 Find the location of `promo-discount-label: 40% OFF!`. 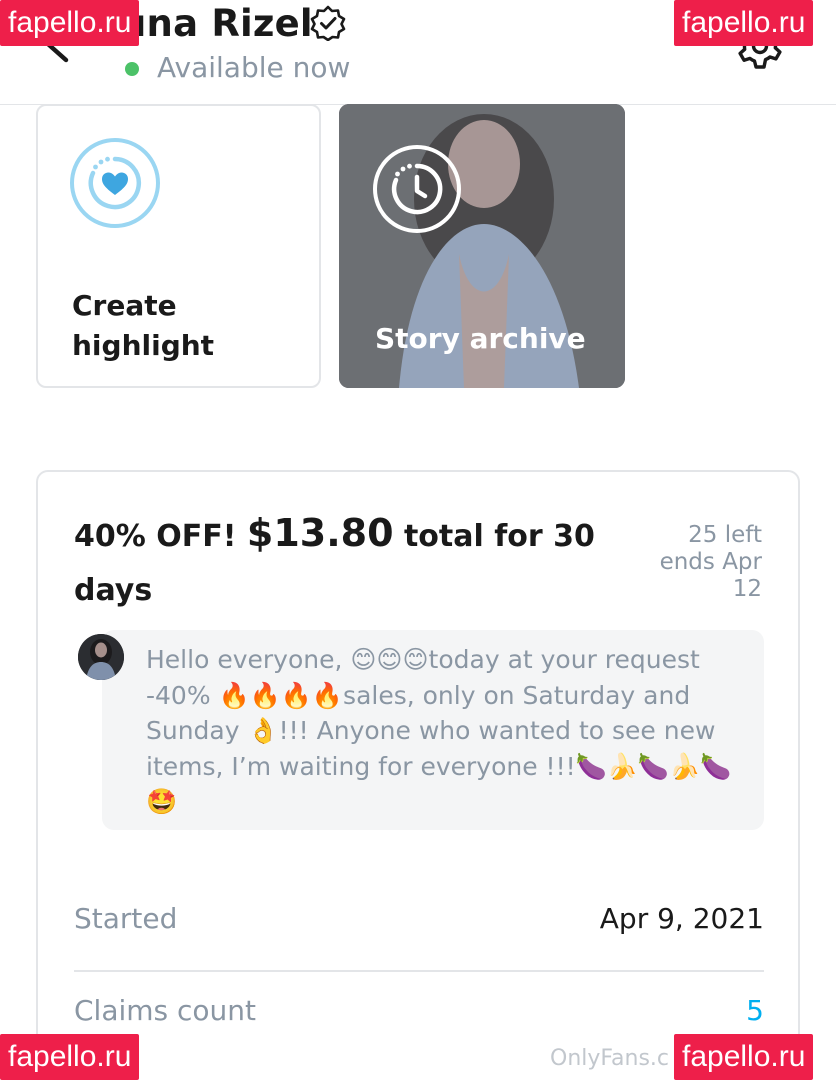

promo-discount-label: 40% OFF! is located at coordinates (160, 536).